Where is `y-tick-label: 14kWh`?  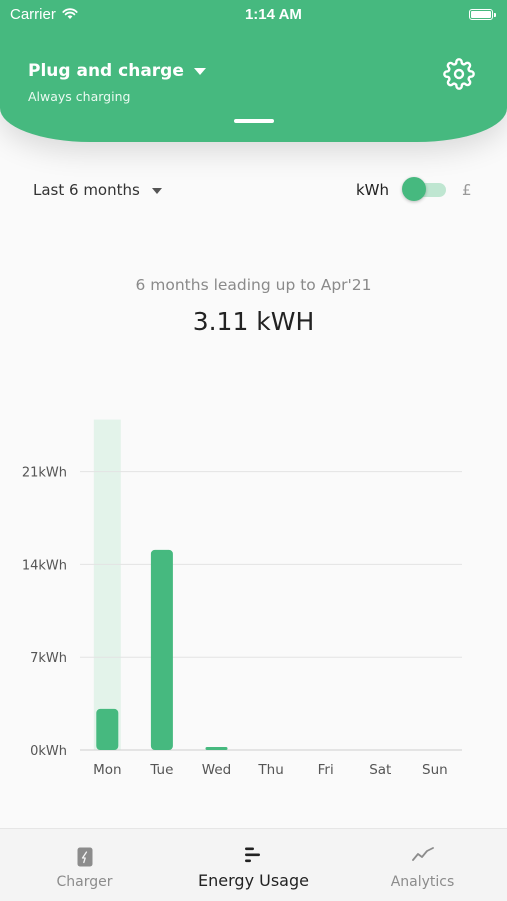
y-tick-label: 14kWh is located at coordinates (44, 565).